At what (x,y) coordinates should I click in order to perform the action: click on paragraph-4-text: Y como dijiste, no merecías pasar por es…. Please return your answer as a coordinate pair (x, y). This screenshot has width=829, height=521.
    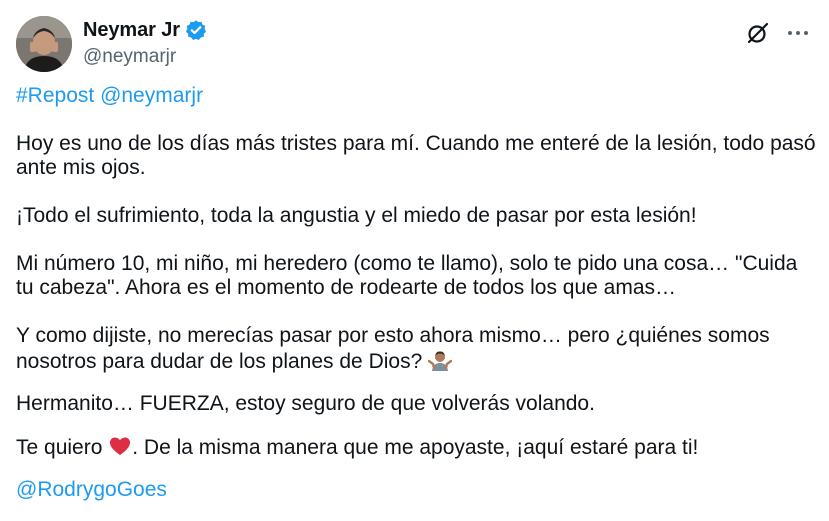
    Looking at the image, I should click on (396, 348).